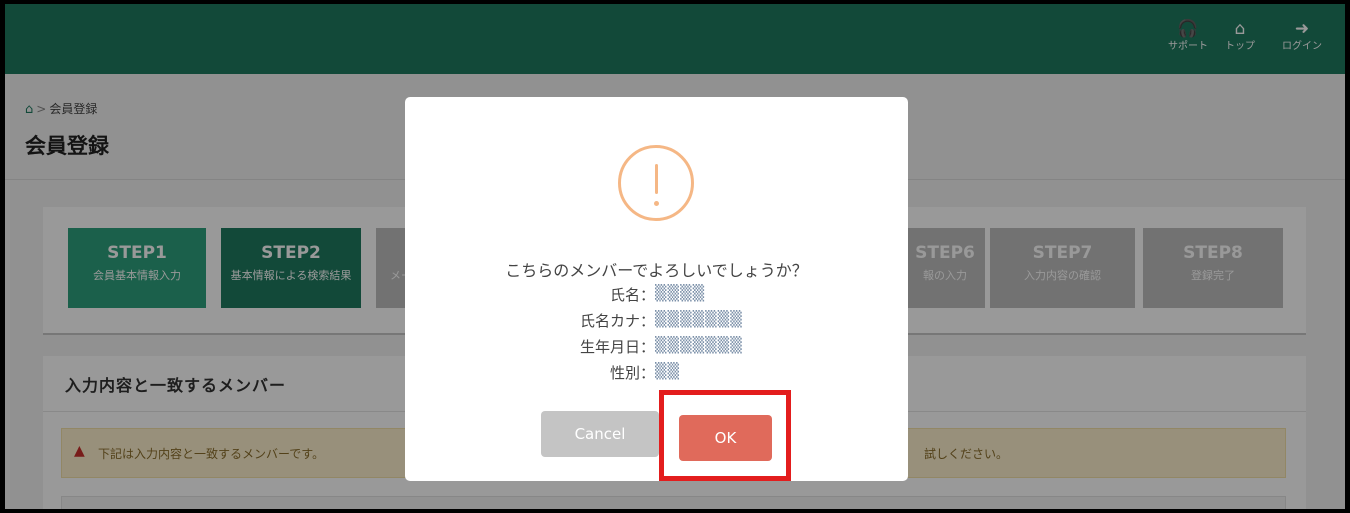 The image size is (1350, 513). I want to click on cancel-button: Cancel, so click(600, 434).